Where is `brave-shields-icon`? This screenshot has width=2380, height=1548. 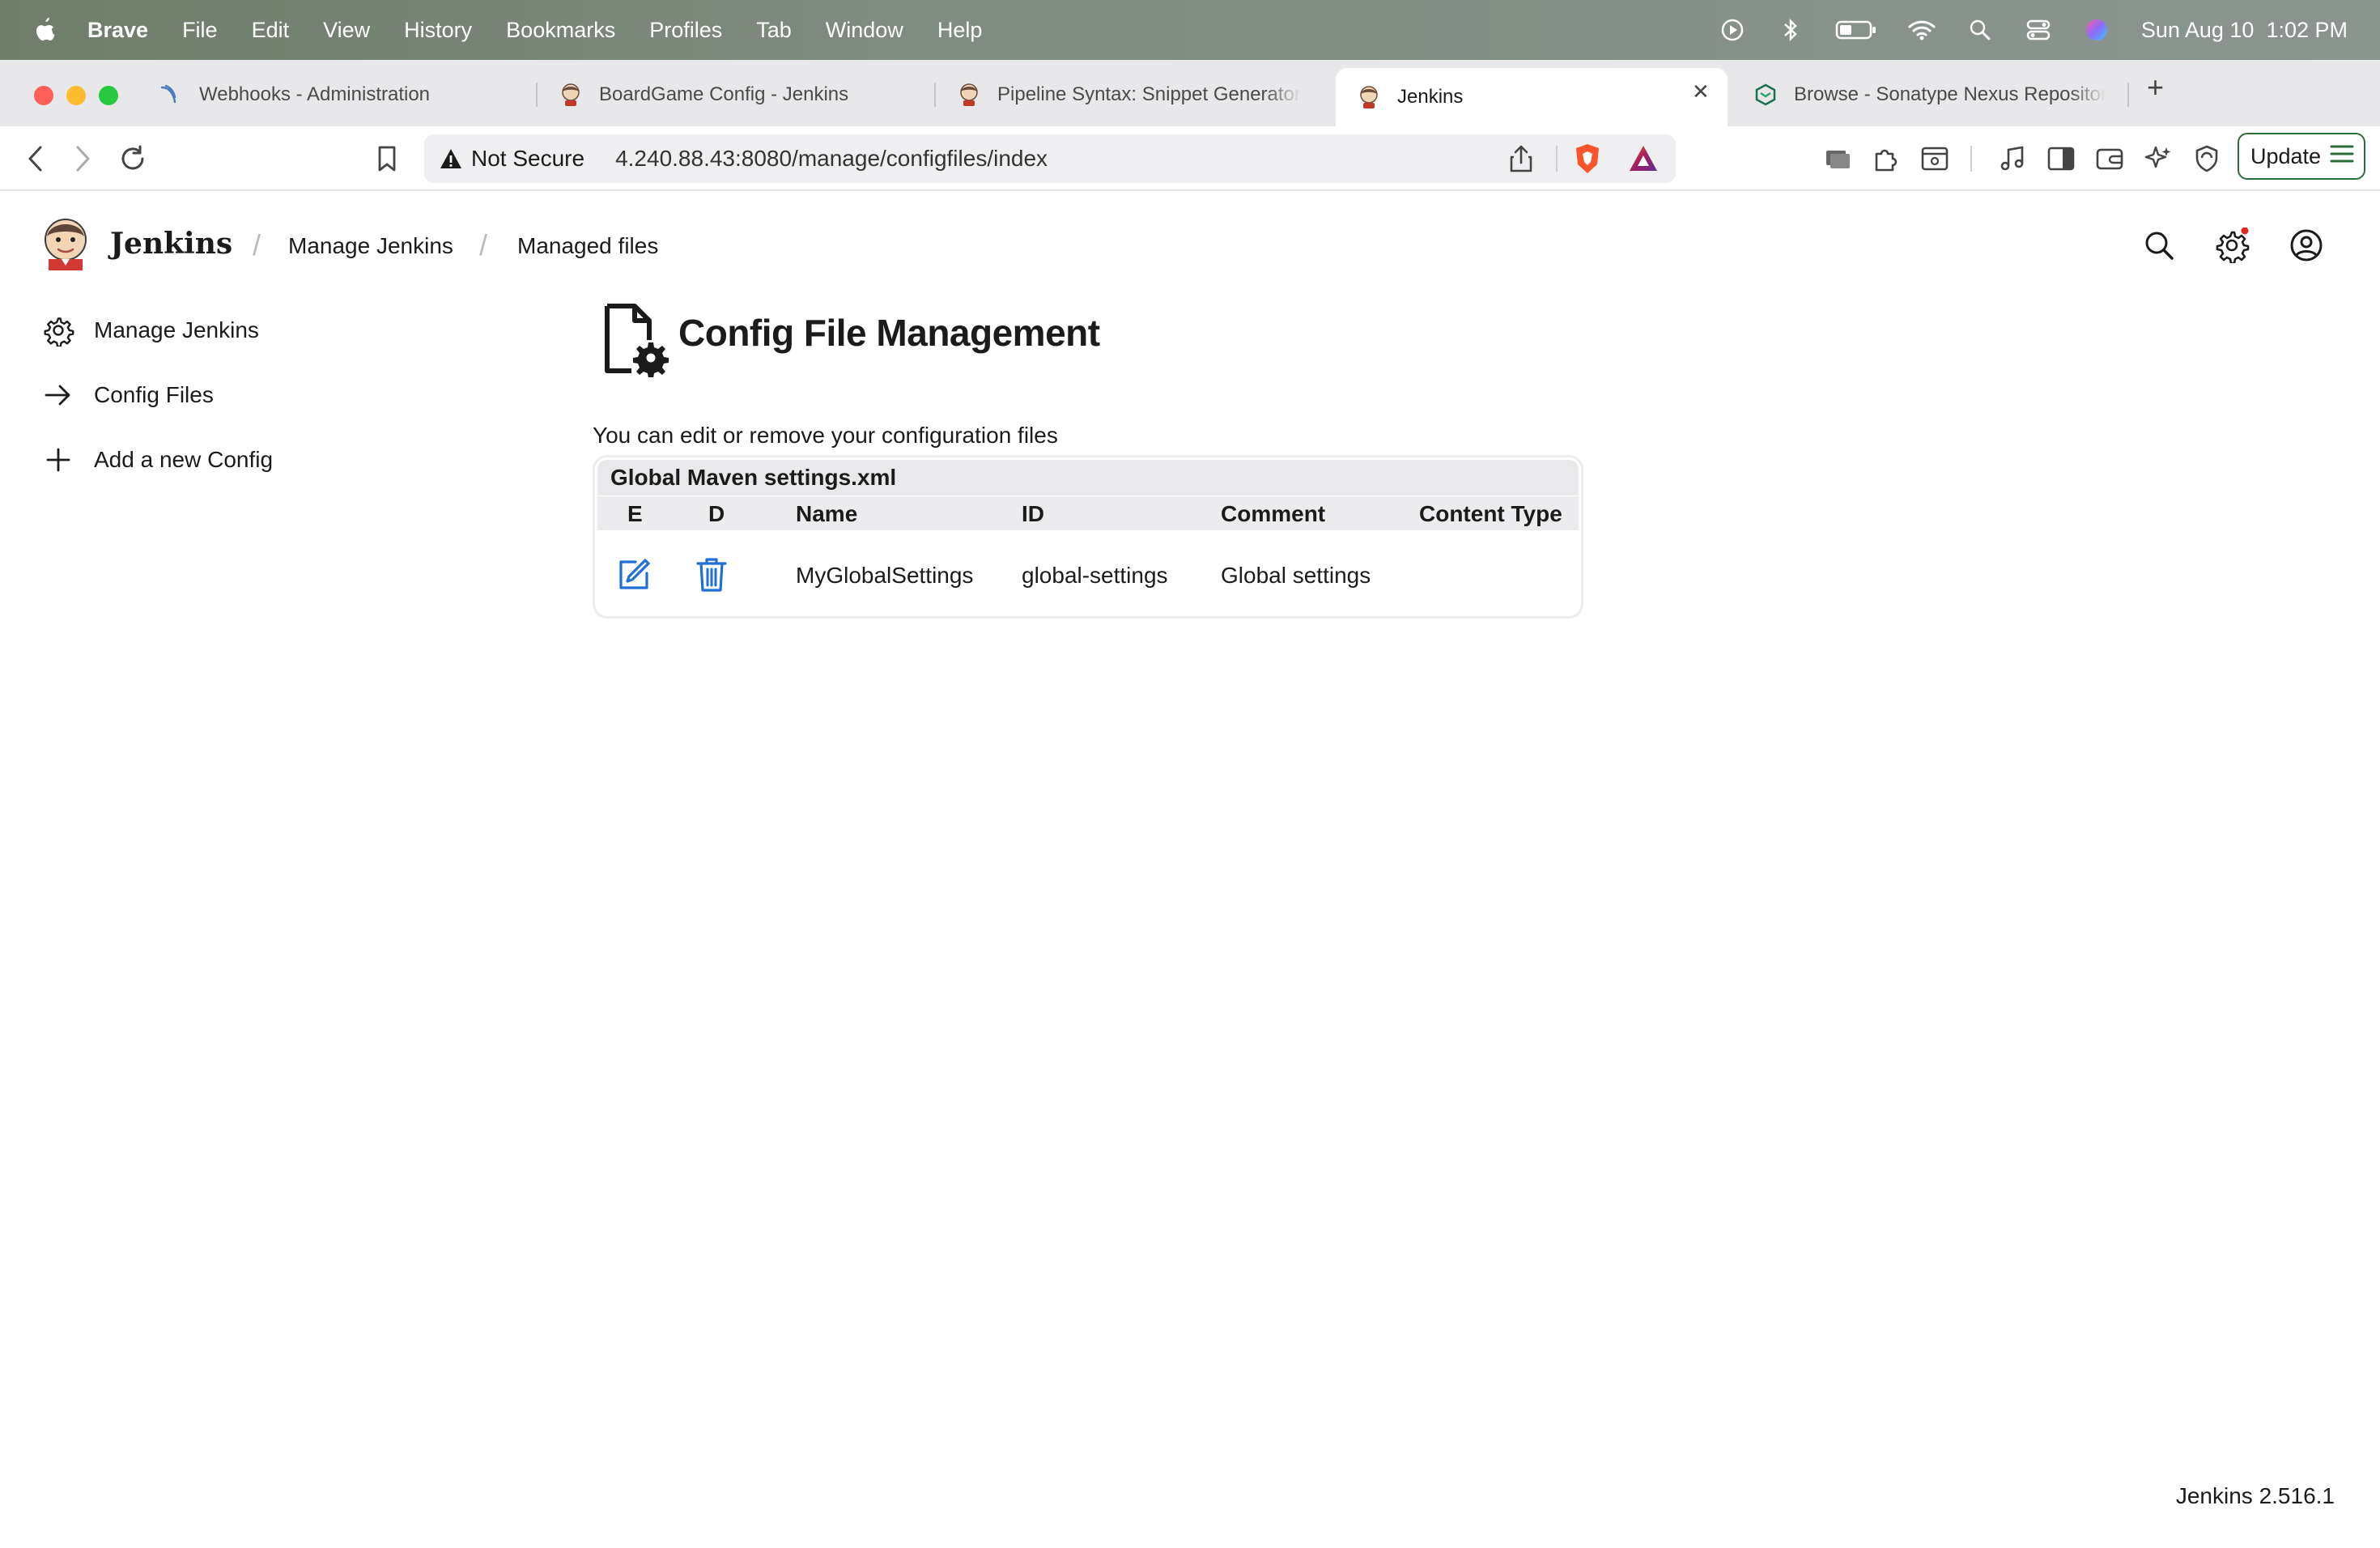
brave-shields-icon is located at coordinates (1588, 158).